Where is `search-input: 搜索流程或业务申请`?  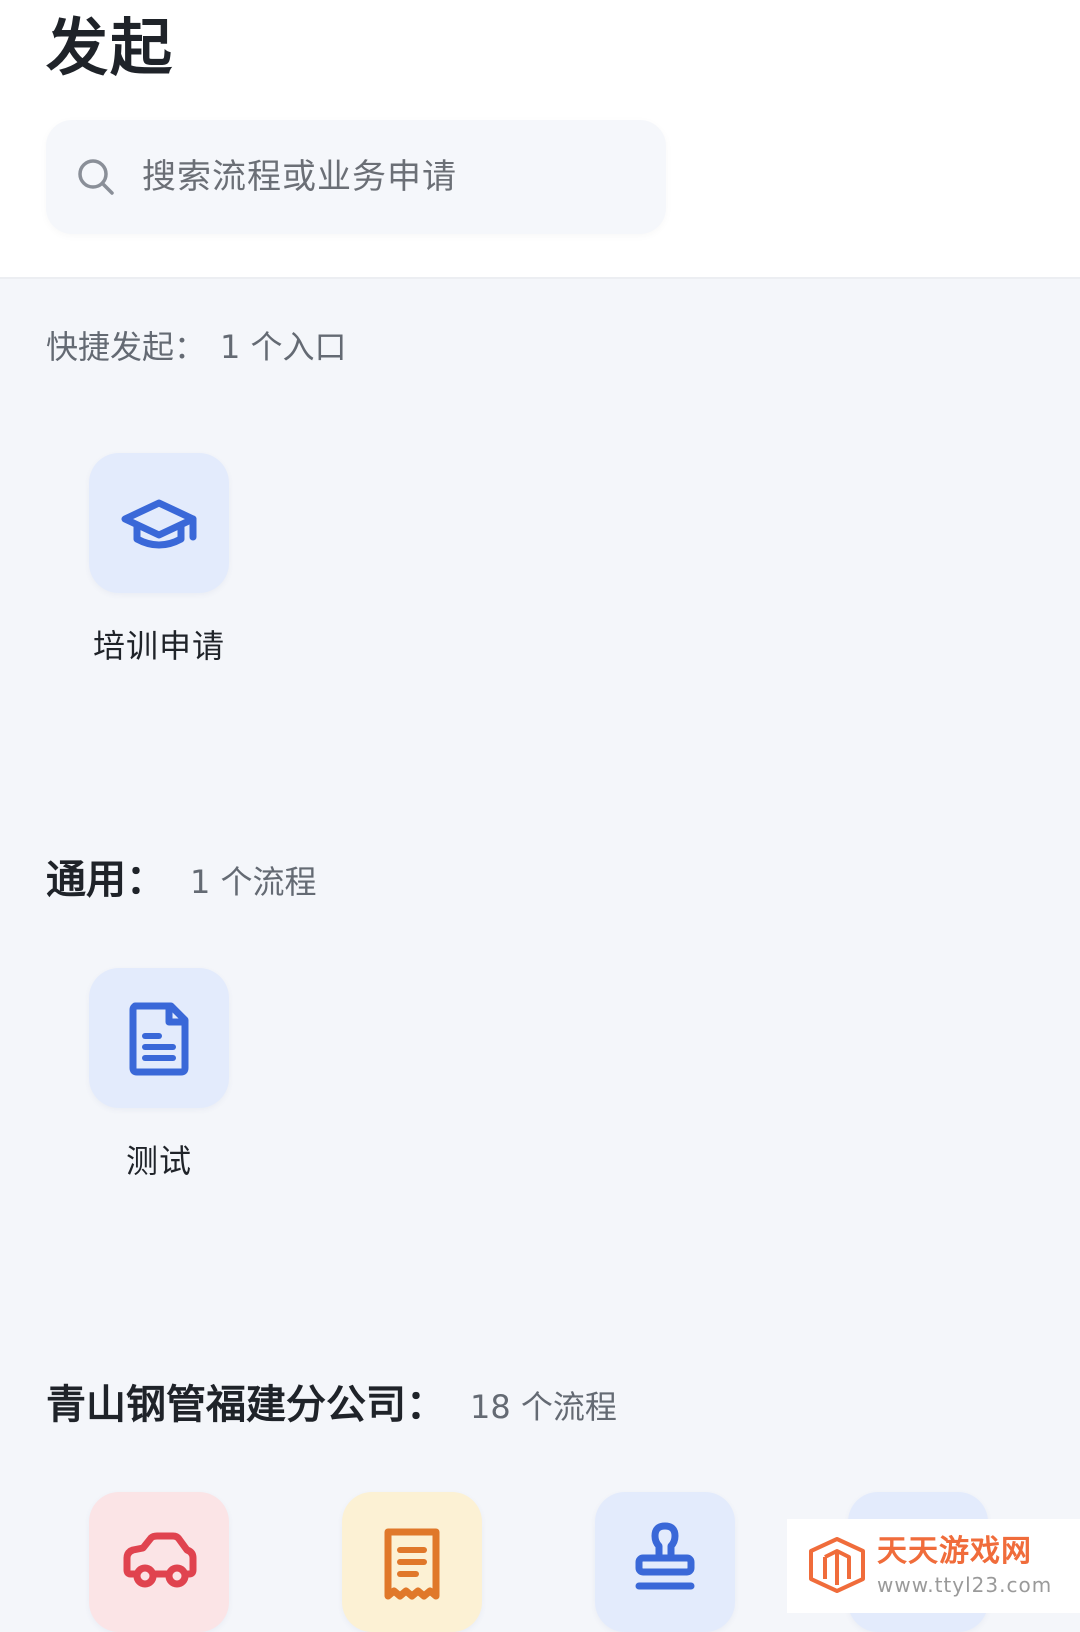
search-input: 搜索流程或业务申请 is located at coordinates (356, 177).